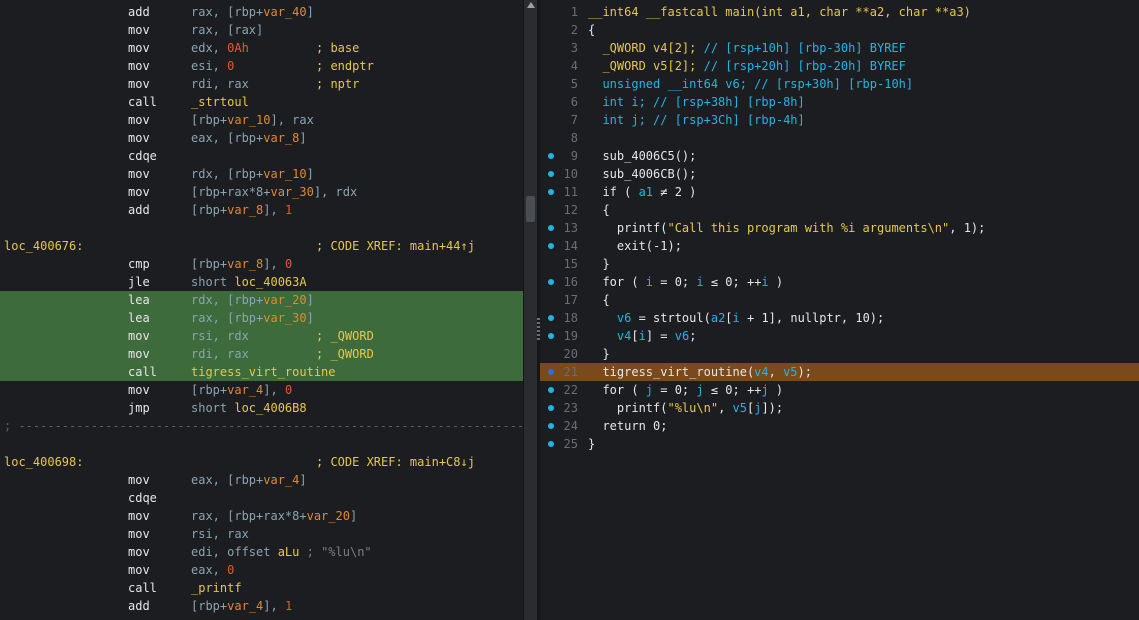 Image resolution: width=1139 pixels, height=620 pixels. Describe the element at coordinates (241, 264) in the screenshot. I see `asm-operands: [rbp+var_8], 0` at that location.